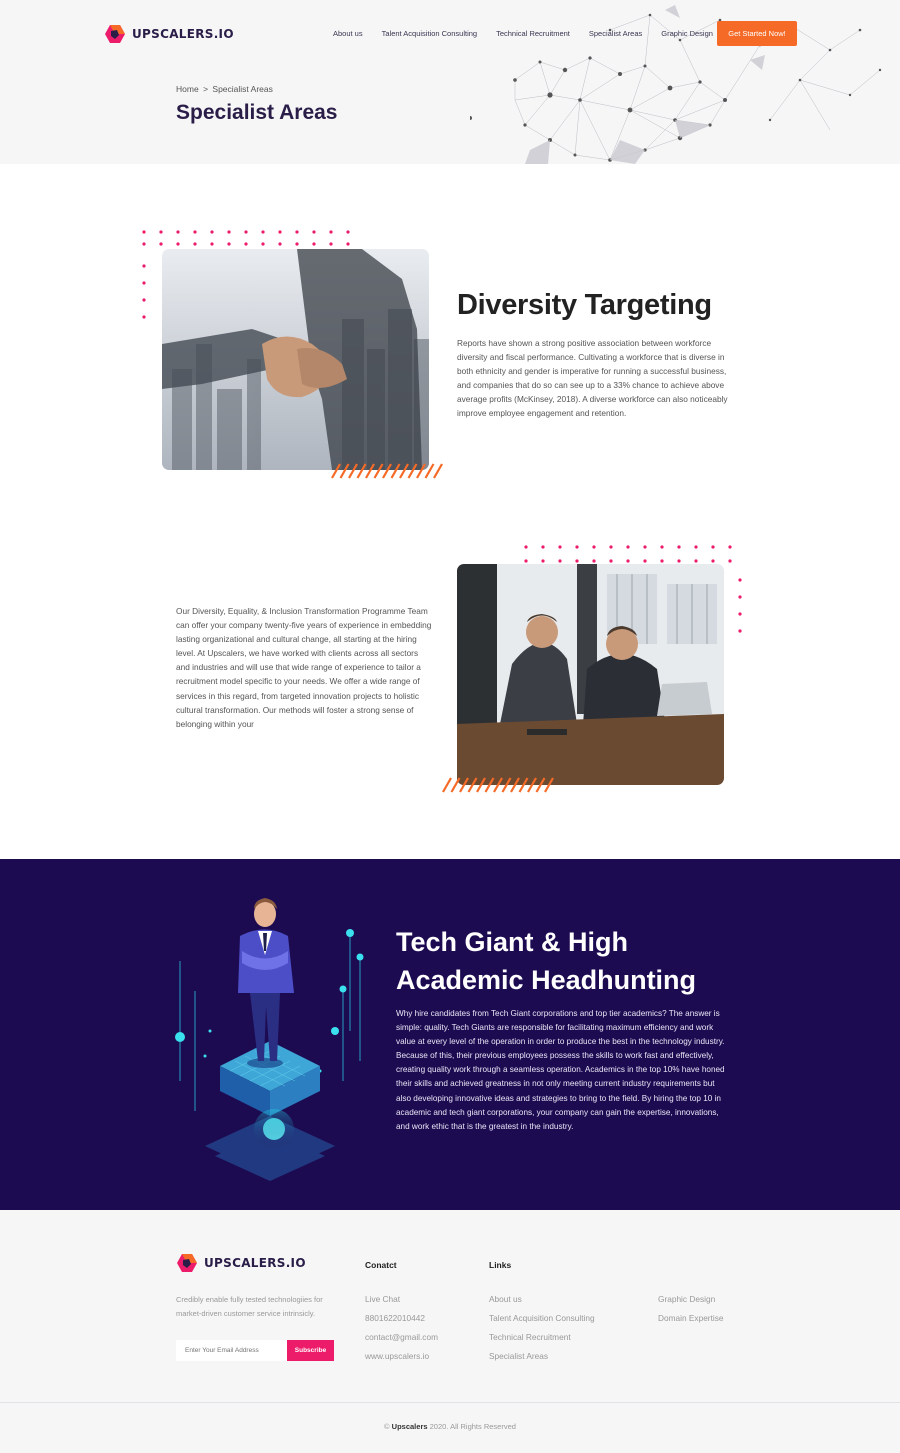 The height and width of the screenshot is (1453, 900). Describe the element at coordinates (401, 1318) in the screenshot. I see `contact-phone: 8801622010442` at that location.